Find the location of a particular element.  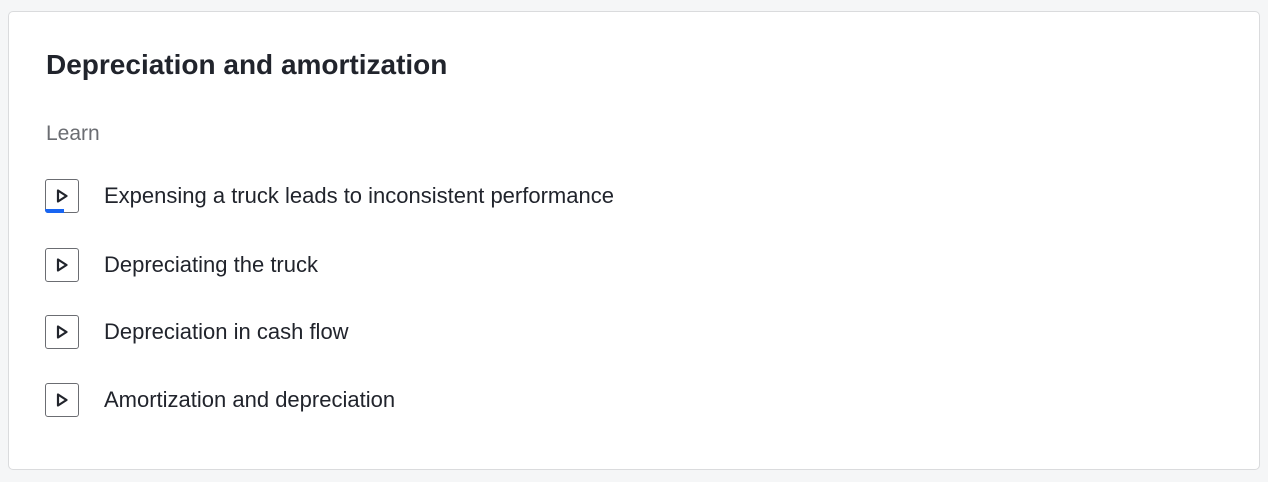

lesson-item-1: Depreciating the truck is located at coordinates (181, 265).